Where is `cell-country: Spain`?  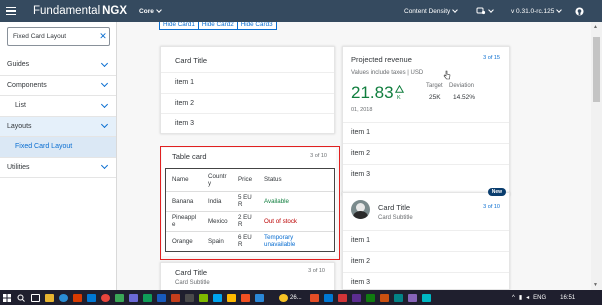
cell-country: Spain is located at coordinates (216, 241).